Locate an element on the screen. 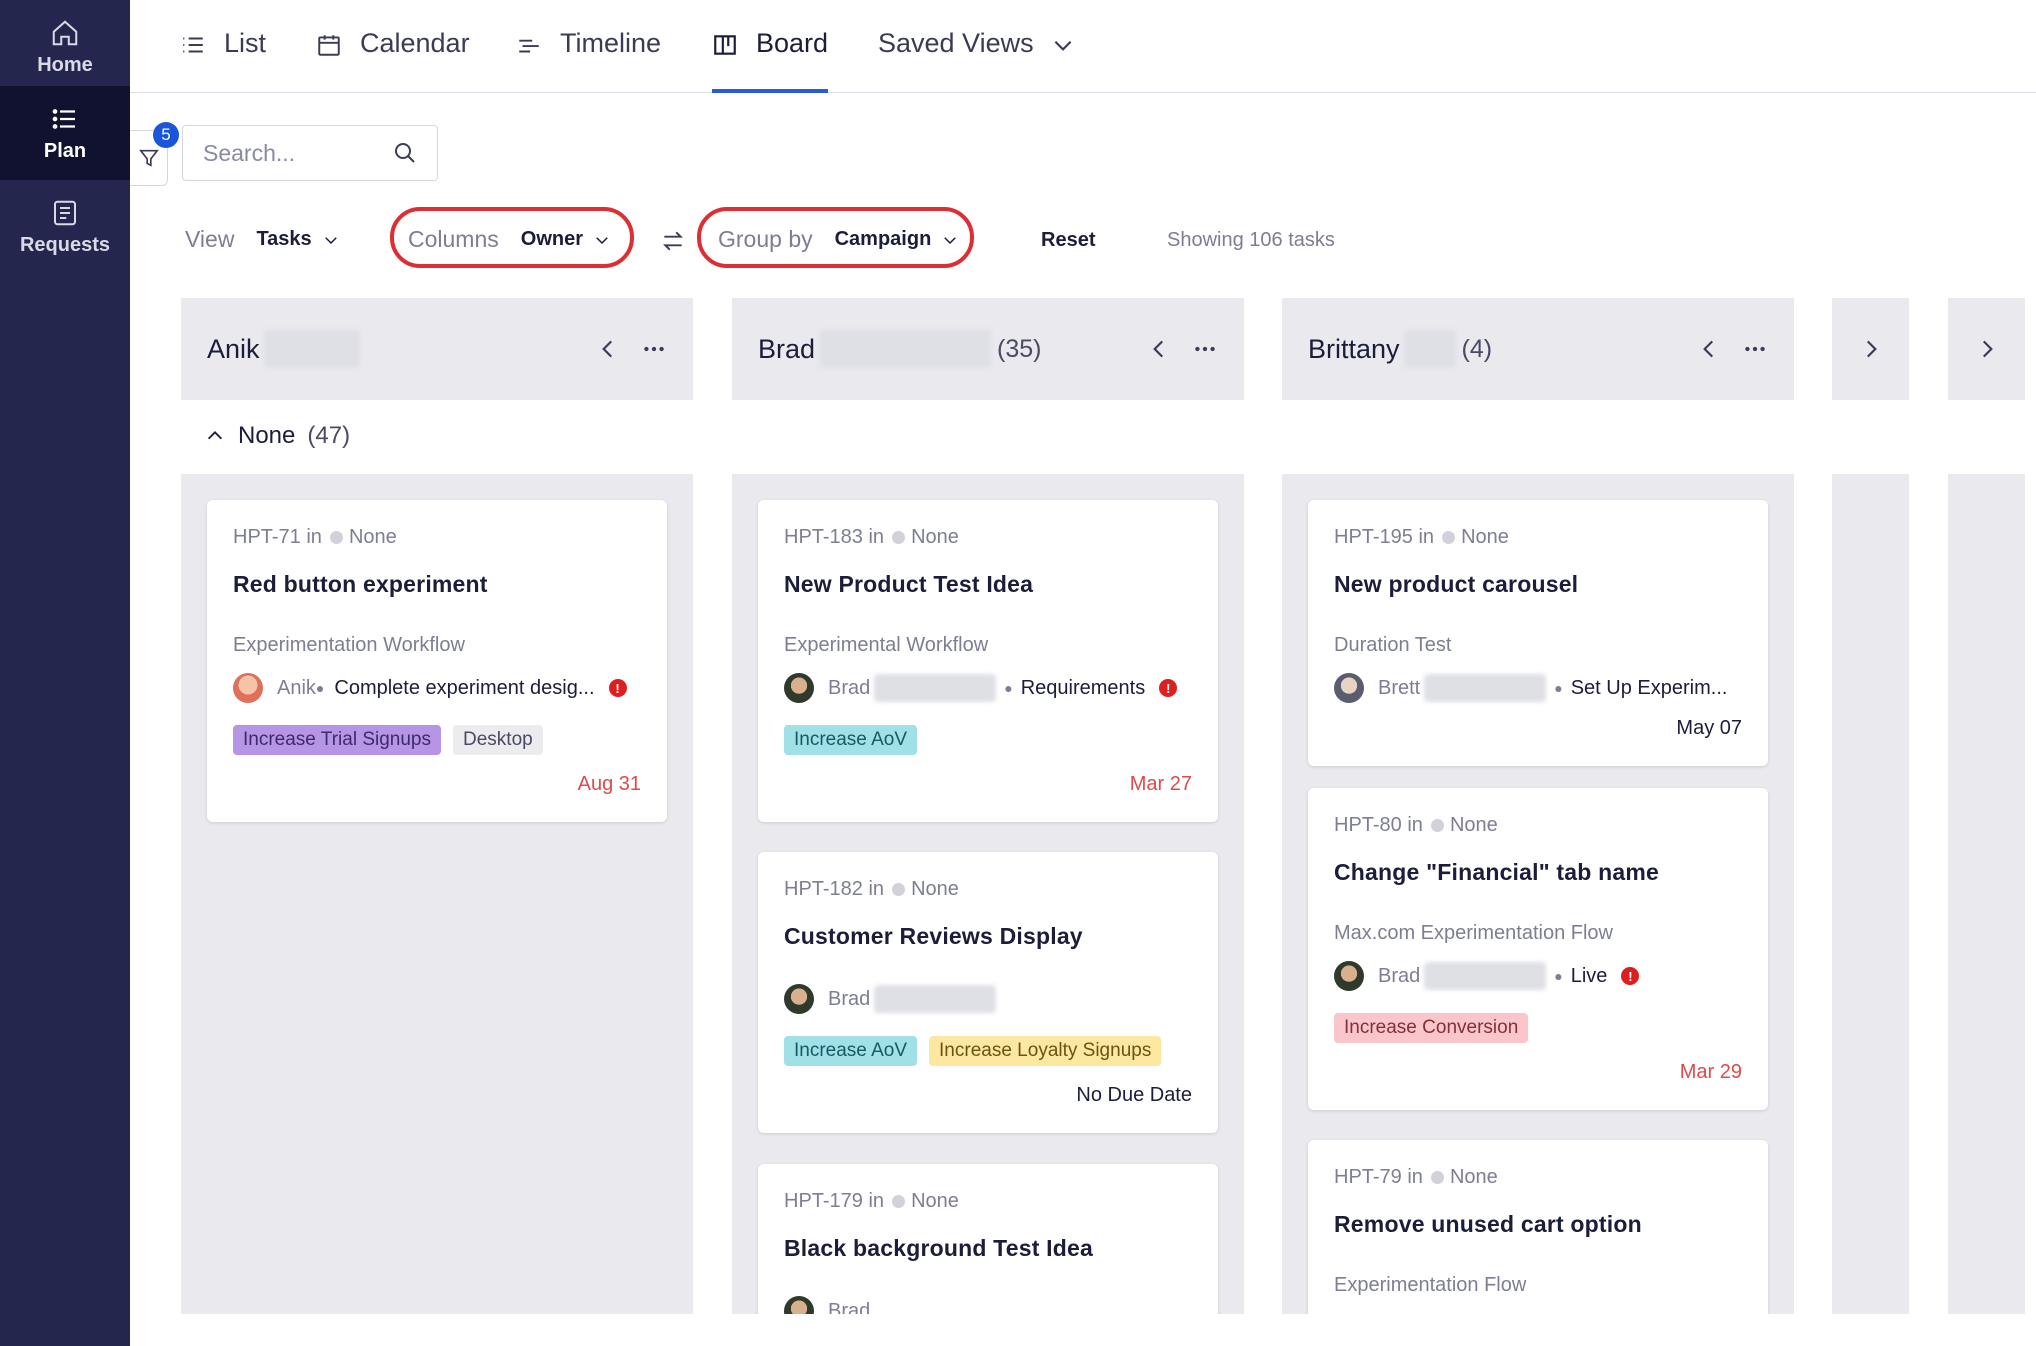 Image resolution: width=2036 pixels, height=1346 pixels. owner-name: Brett is located at coordinates (1399, 687).